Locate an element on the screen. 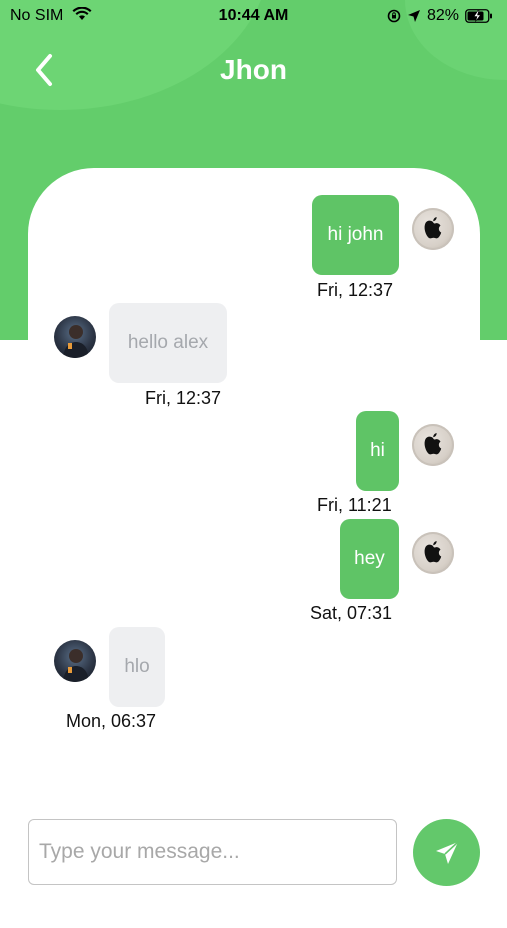 This screenshot has height=928, width=507. message-timestamp: Fri, 11:21 is located at coordinates (354, 505).